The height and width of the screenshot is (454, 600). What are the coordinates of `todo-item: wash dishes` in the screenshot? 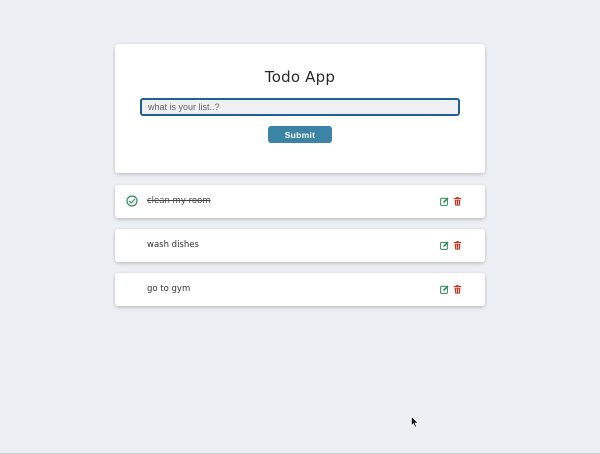 It's located at (300, 245).